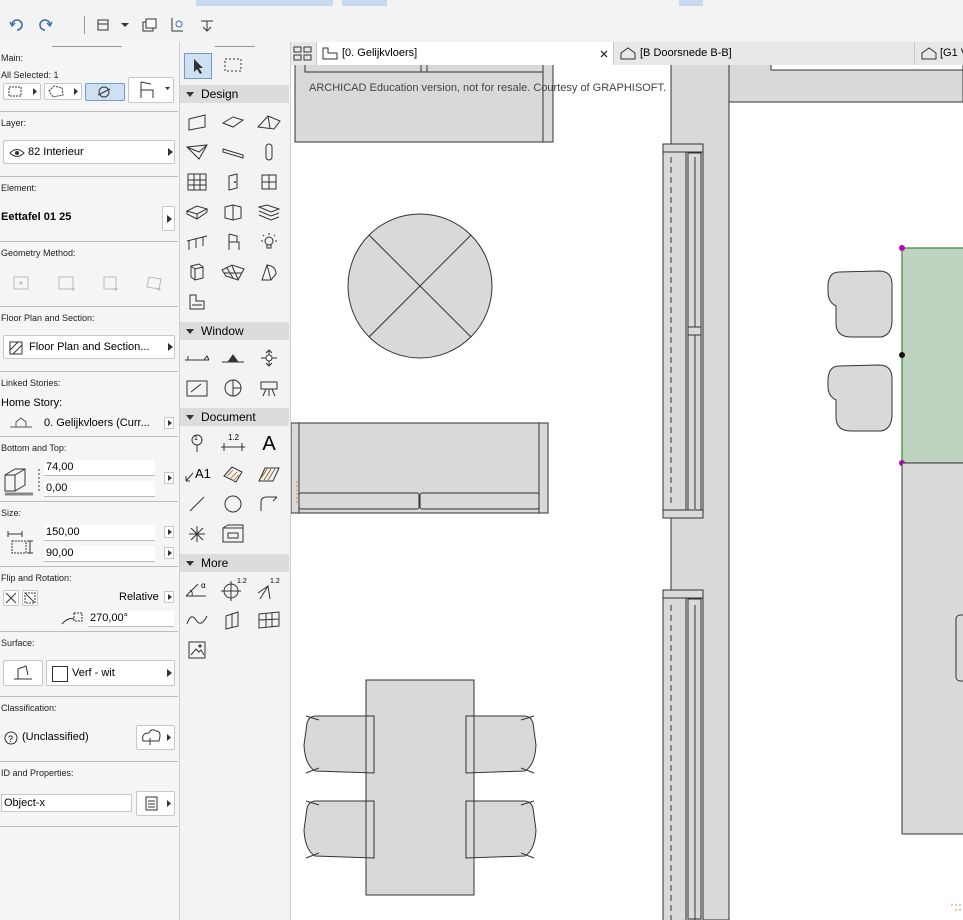 The width and height of the screenshot is (963, 920). Describe the element at coordinates (939, 53) in the screenshot. I see `tab-elevation: [G1 V` at that location.